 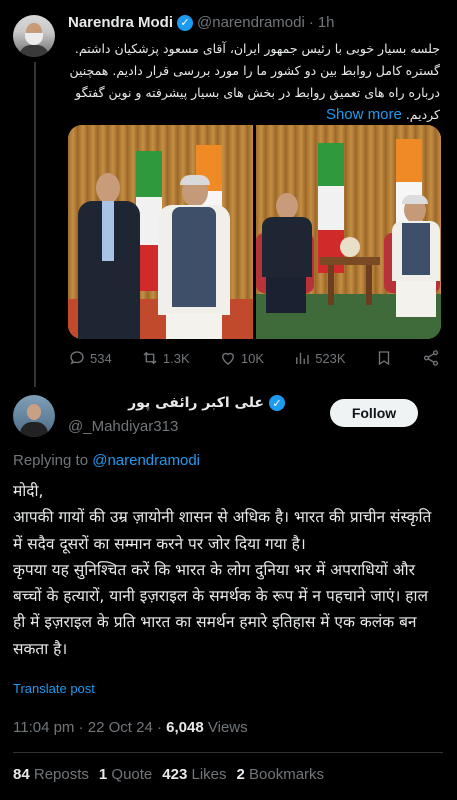 I want to click on share-action, so click(x=431, y=358).